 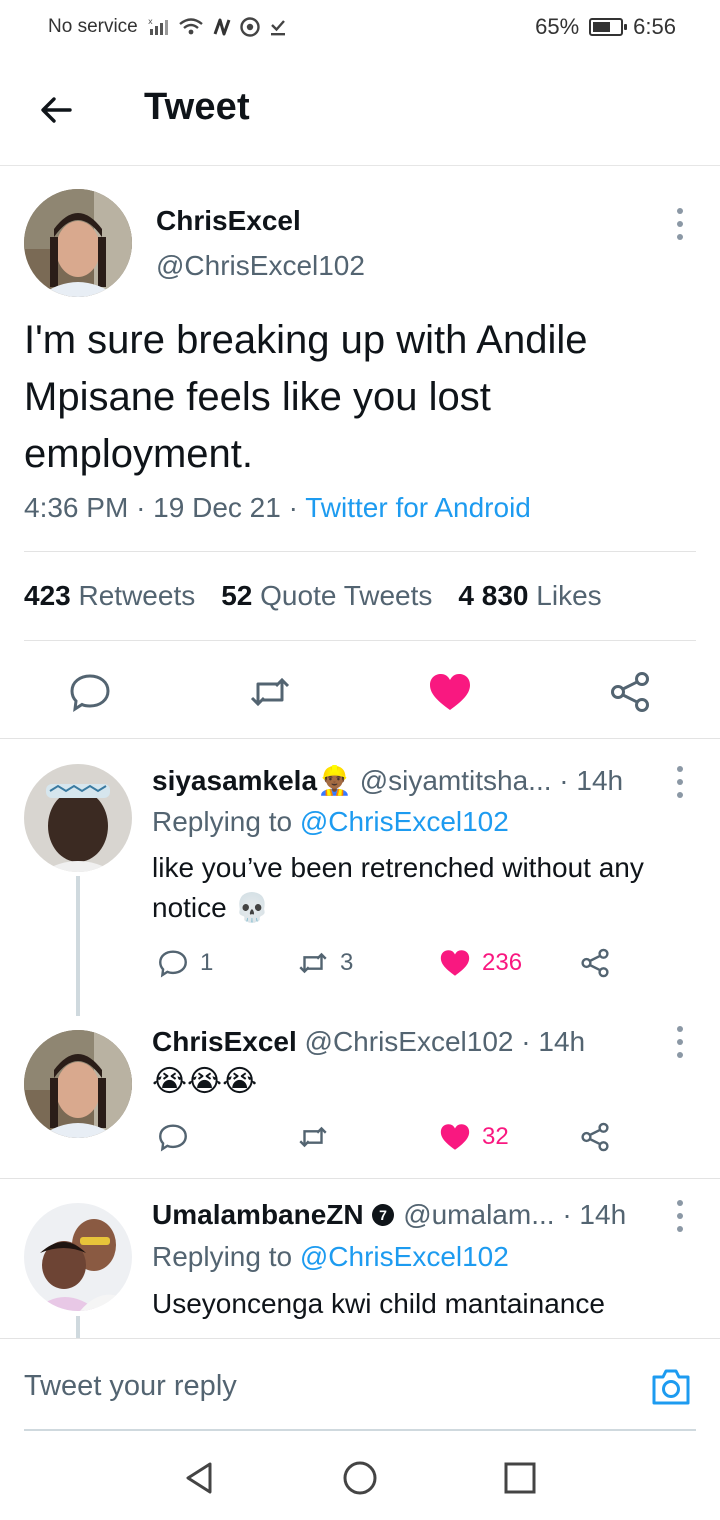 I want to click on likes-stat: 4 830 Likes, so click(x=529, y=596).